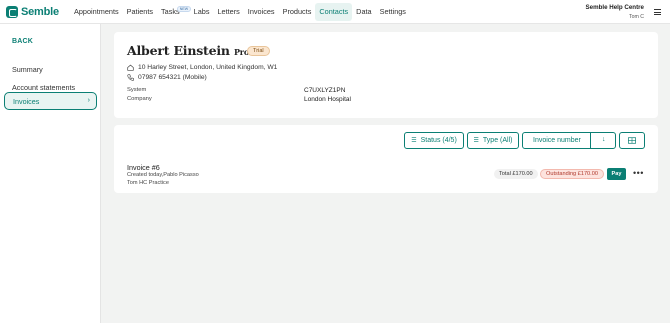 The height and width of the screenshot is (323, 670). I want to click on invoice-title: Invoice #6, so click(143, 167).